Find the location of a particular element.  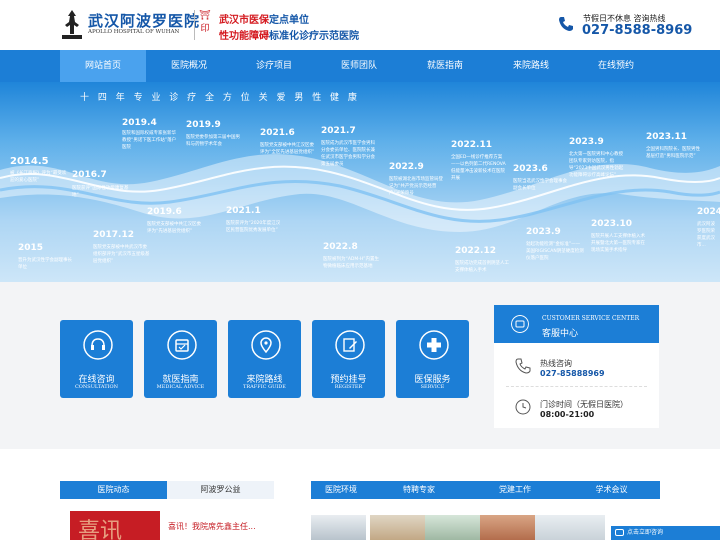

service-medical-advice: 就医指南 MEDICAL ADVICE is located at coordinates (180, 359).